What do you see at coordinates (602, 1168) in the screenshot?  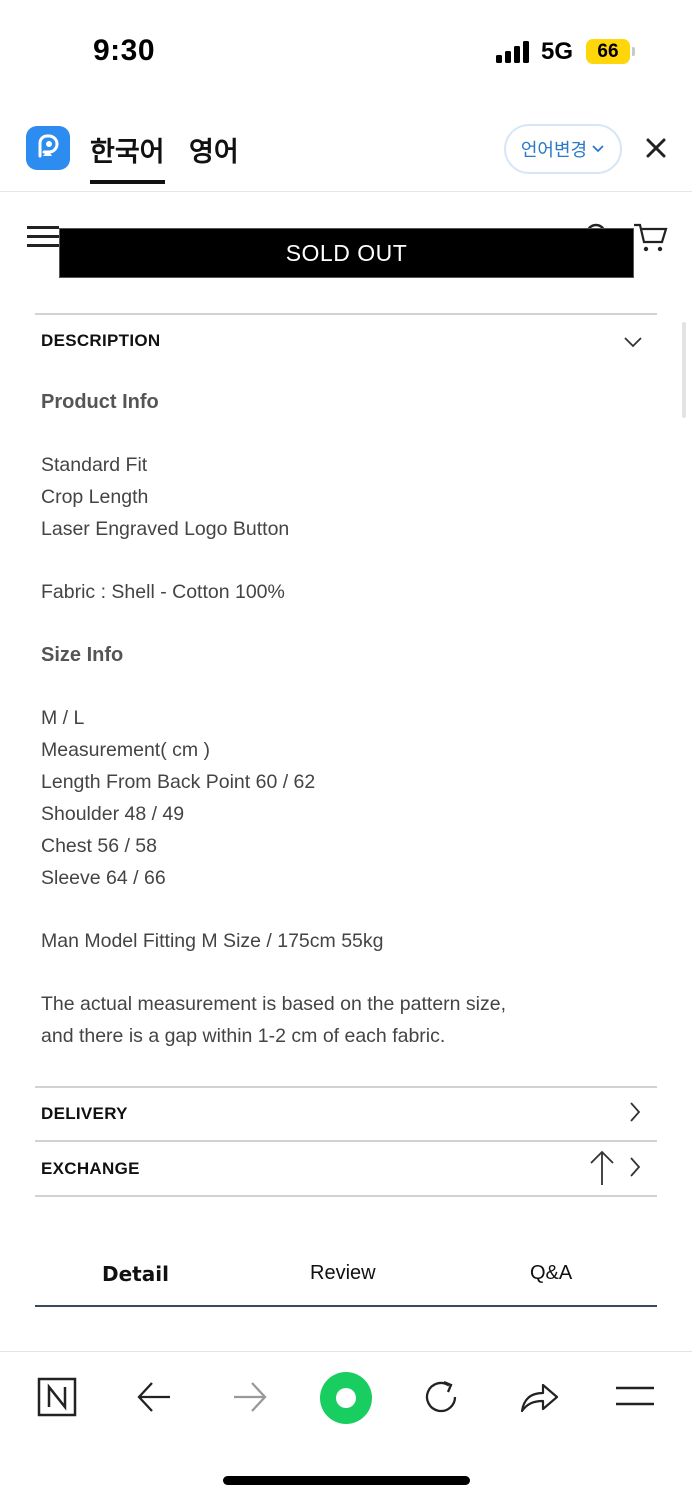 I see `scroll-top-icon` at bounding box center [602, 1168].